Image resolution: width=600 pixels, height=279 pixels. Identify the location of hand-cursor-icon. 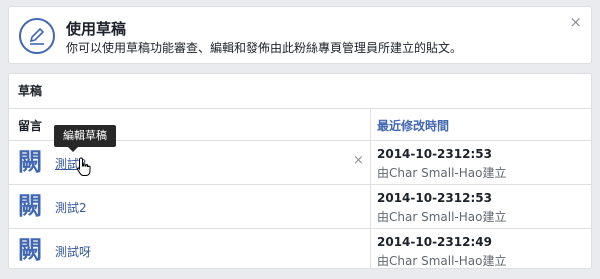
(84, 169).